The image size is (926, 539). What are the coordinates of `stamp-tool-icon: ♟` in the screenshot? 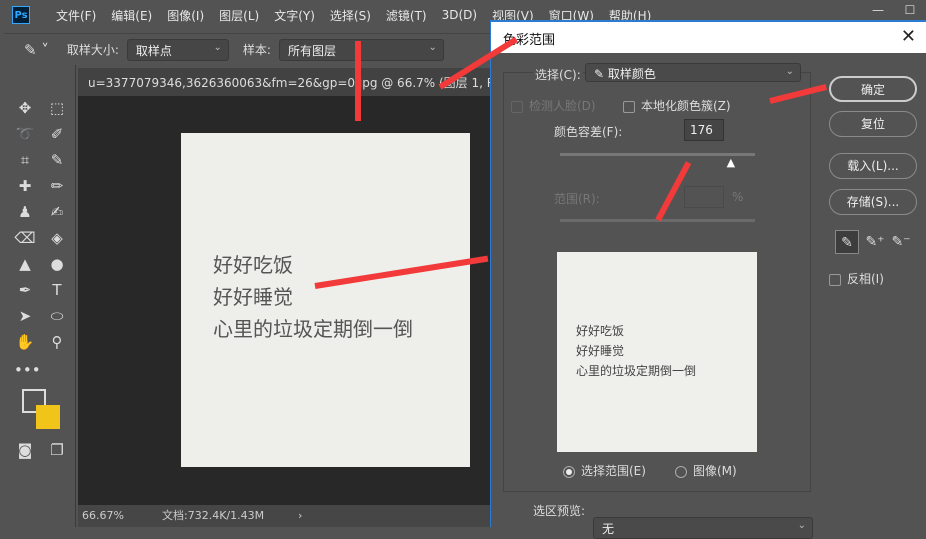 It's located at (25, 212).